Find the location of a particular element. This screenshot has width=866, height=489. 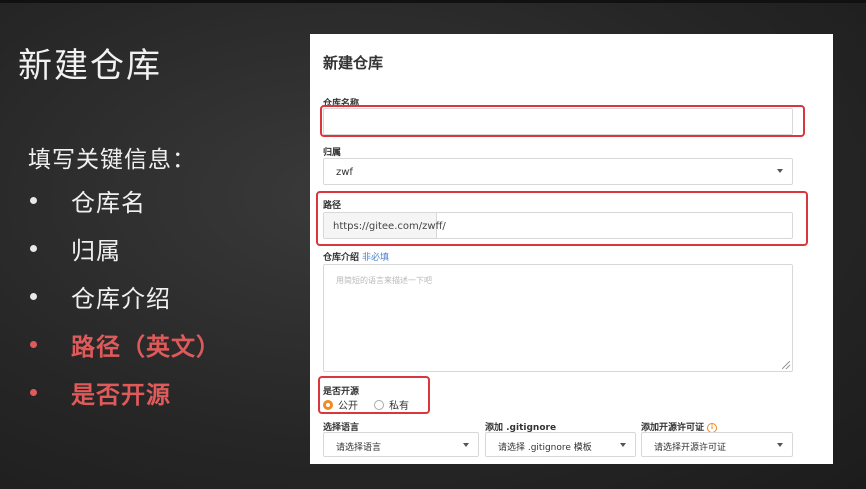

license-select: 请选择开源许可证 is located at coordinates (717, 444).